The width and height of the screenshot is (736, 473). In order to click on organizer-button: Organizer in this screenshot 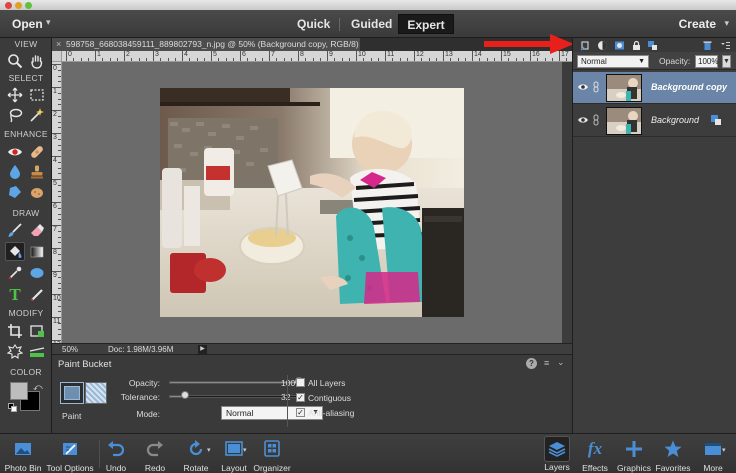, I will do `click(272, 453)`.